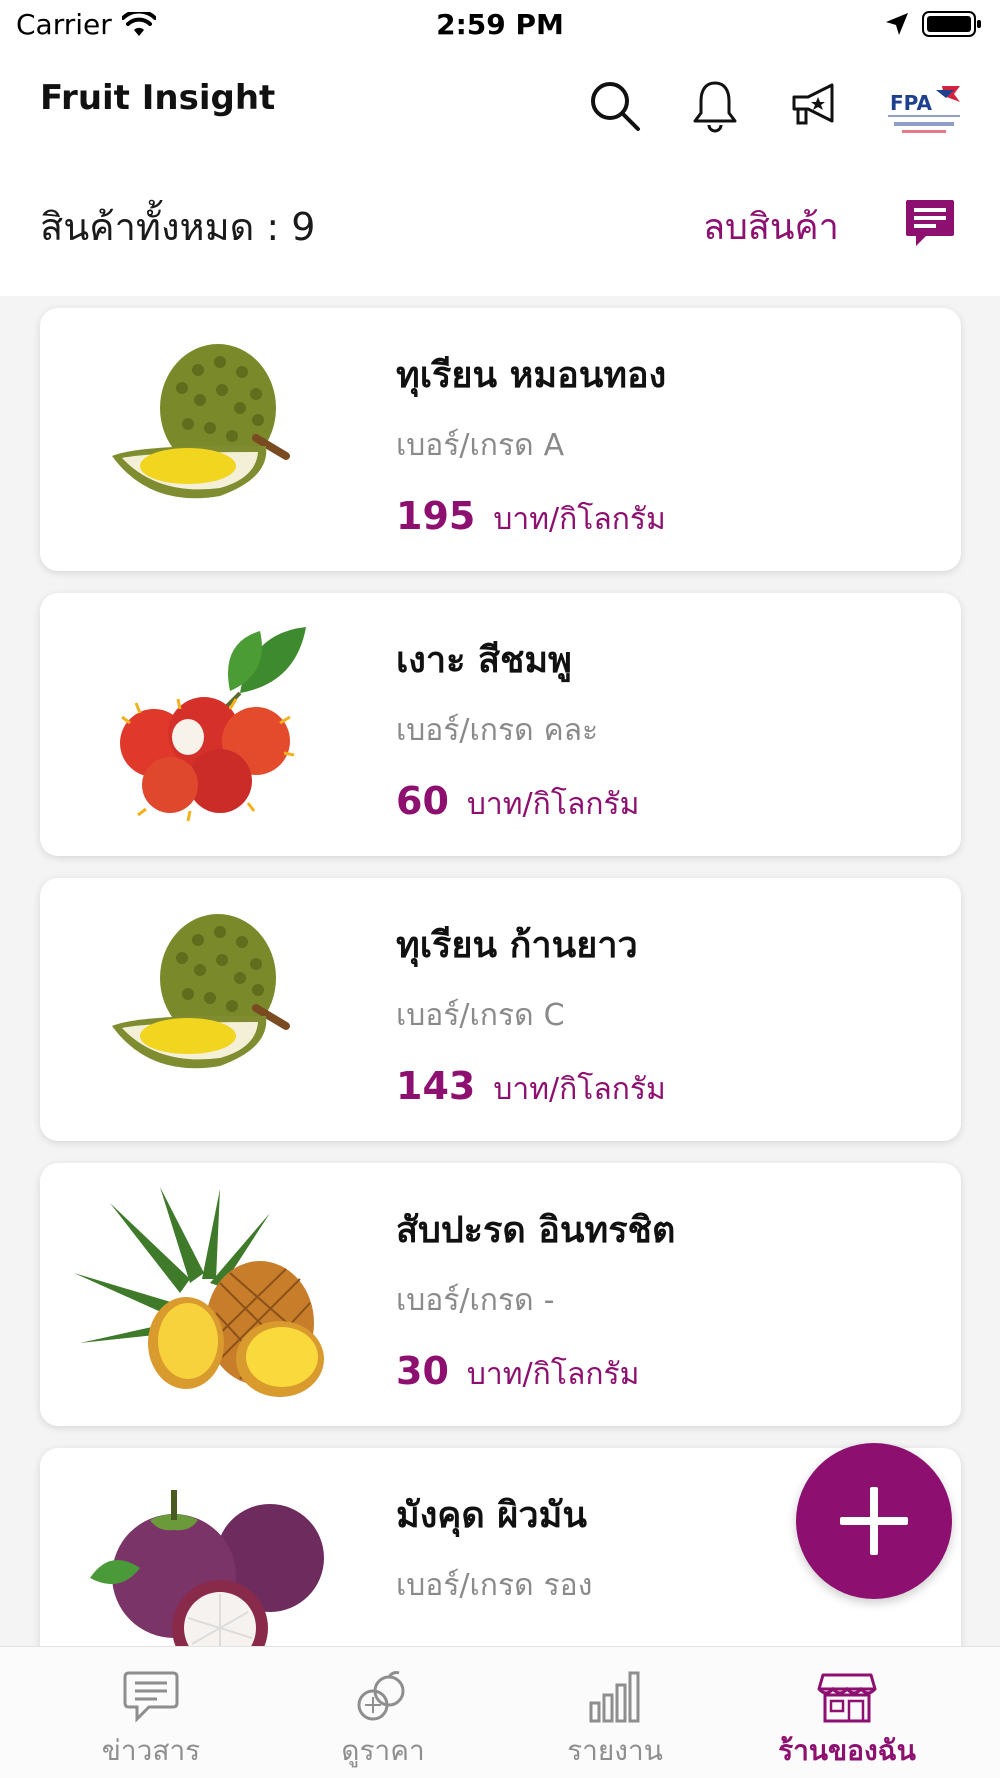  I want to click on tab-news: ข่าวสาร, so click(151, 1712).